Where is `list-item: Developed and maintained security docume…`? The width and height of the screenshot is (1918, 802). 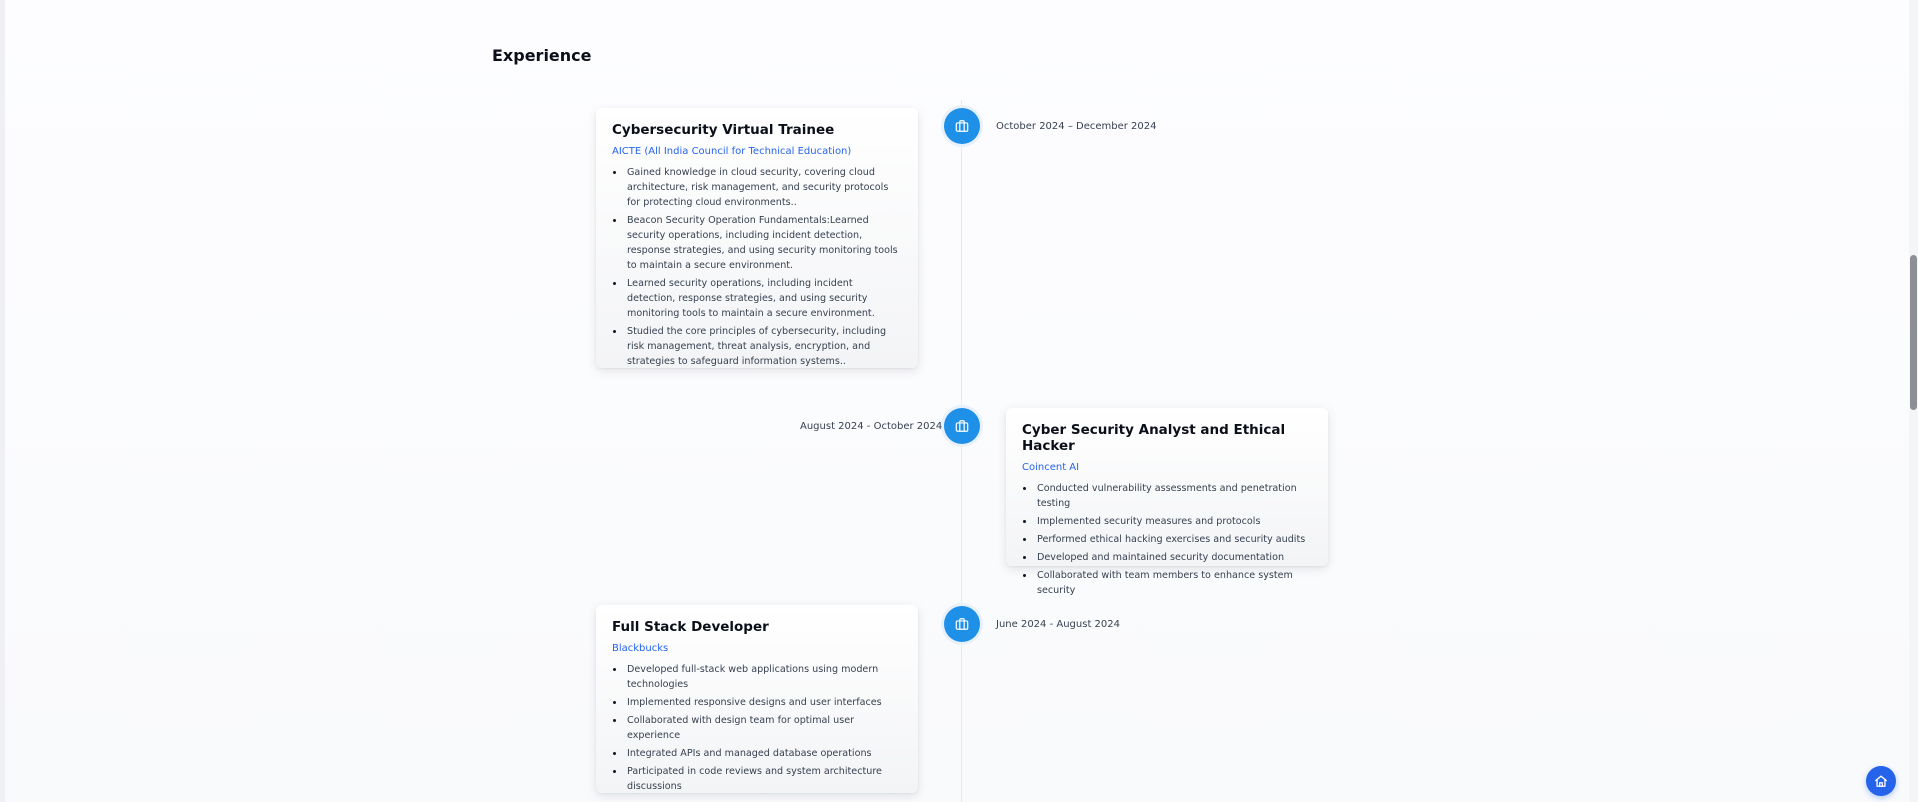
list-item: Developed and maintained security docume… is located at coordinates (1167, 557).